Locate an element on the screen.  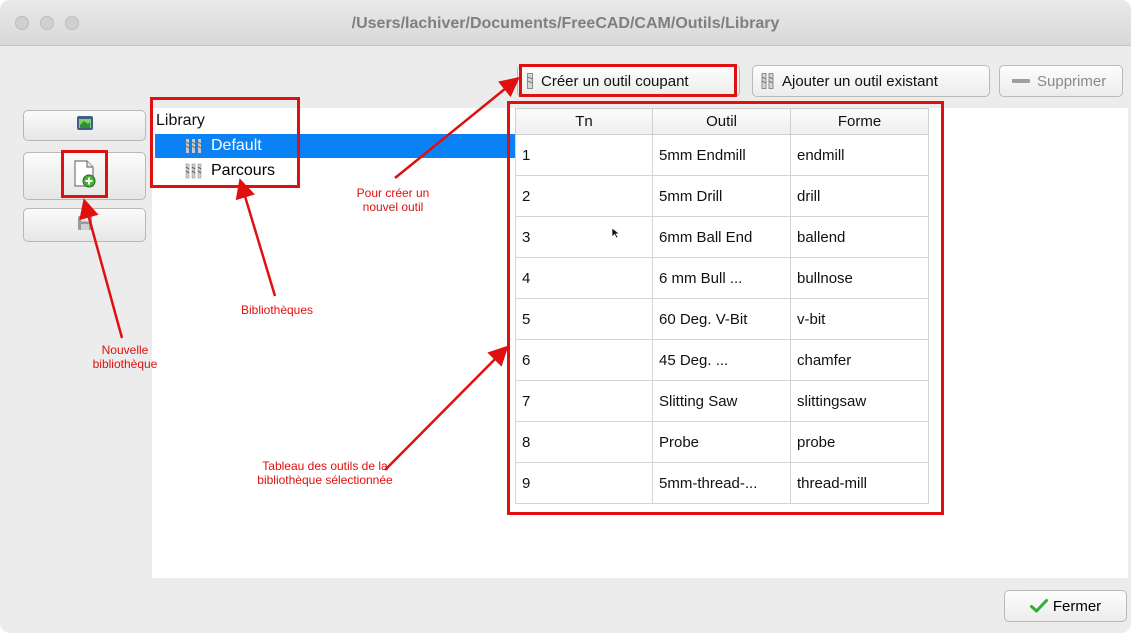
save-library-button is located at coordinates (84, 225).